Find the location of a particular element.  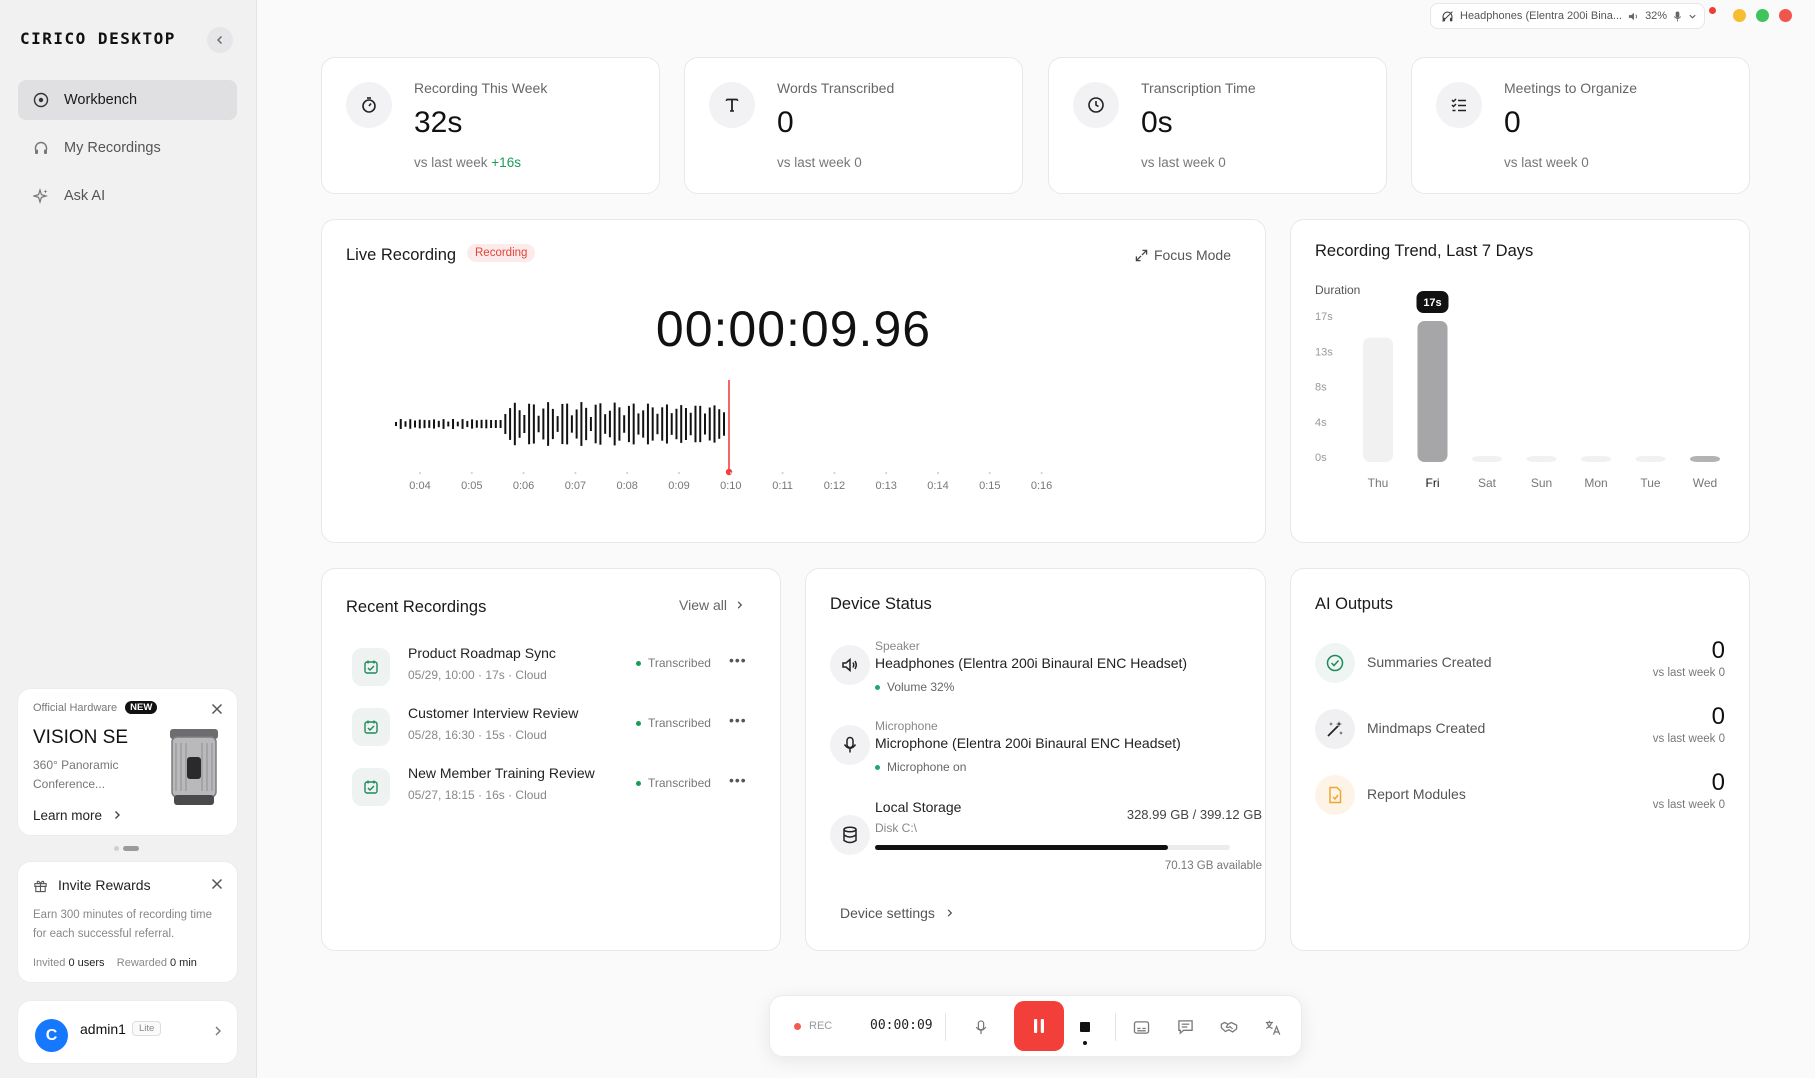

sidebar-item-my-recordings: My Recordings is located at coordinates (127, 148).